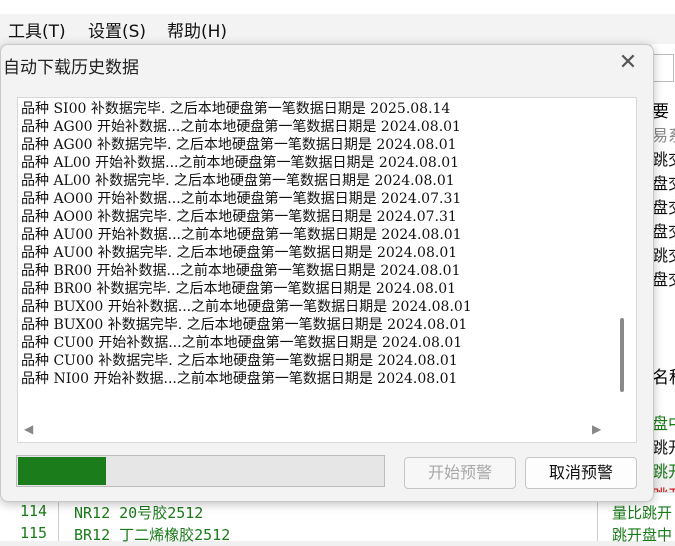 The image size is (675, 546). What do you see at coordinates (34, 533) in the screenshot?
I see `row-number: 115` at bounding box center [34, 533].